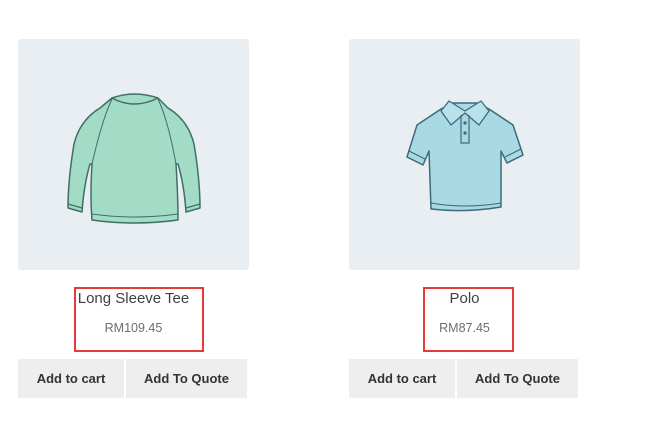 Image resolution: width=650 pixels, height=435 pixels. What do you see at coordinates (464, 298) in the screenshot?
I see `product-title: Polo` at bounding box center [464, 298].